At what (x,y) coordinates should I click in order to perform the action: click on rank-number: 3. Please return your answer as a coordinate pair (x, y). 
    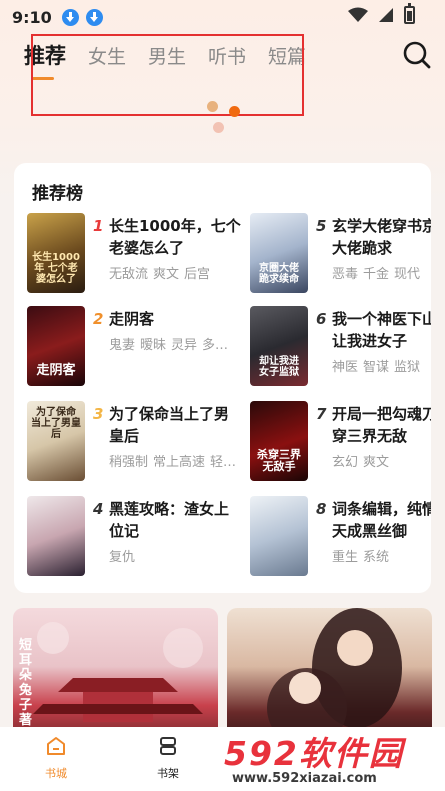
    Looking at the image, I should click on (98, 414).